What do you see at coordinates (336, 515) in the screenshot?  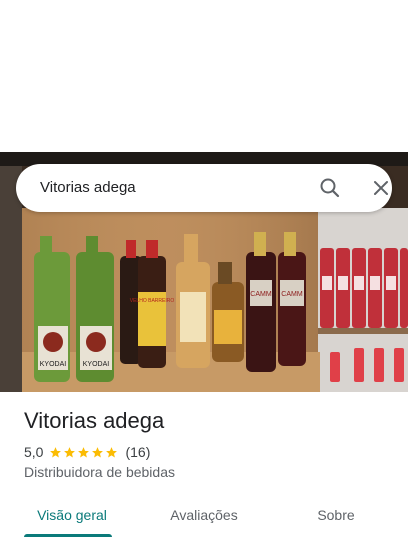 I see `tab-about: Sobre` at bounding box center [336, 515].